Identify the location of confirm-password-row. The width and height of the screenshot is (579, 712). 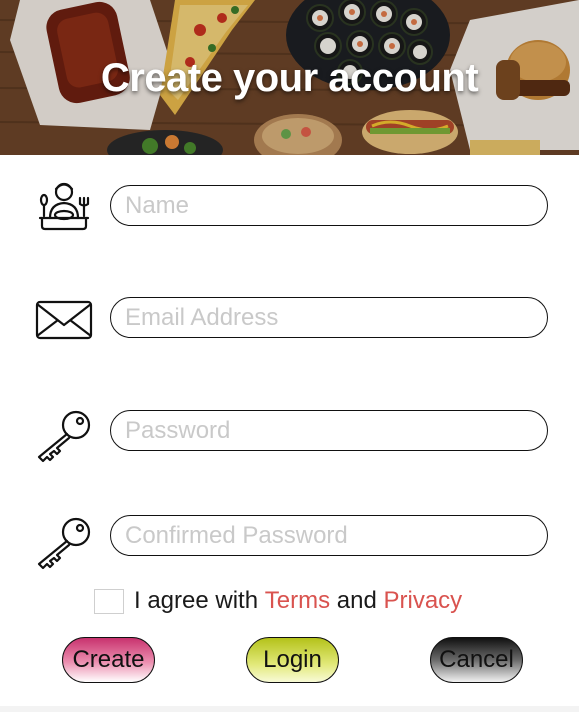
(289, 539).